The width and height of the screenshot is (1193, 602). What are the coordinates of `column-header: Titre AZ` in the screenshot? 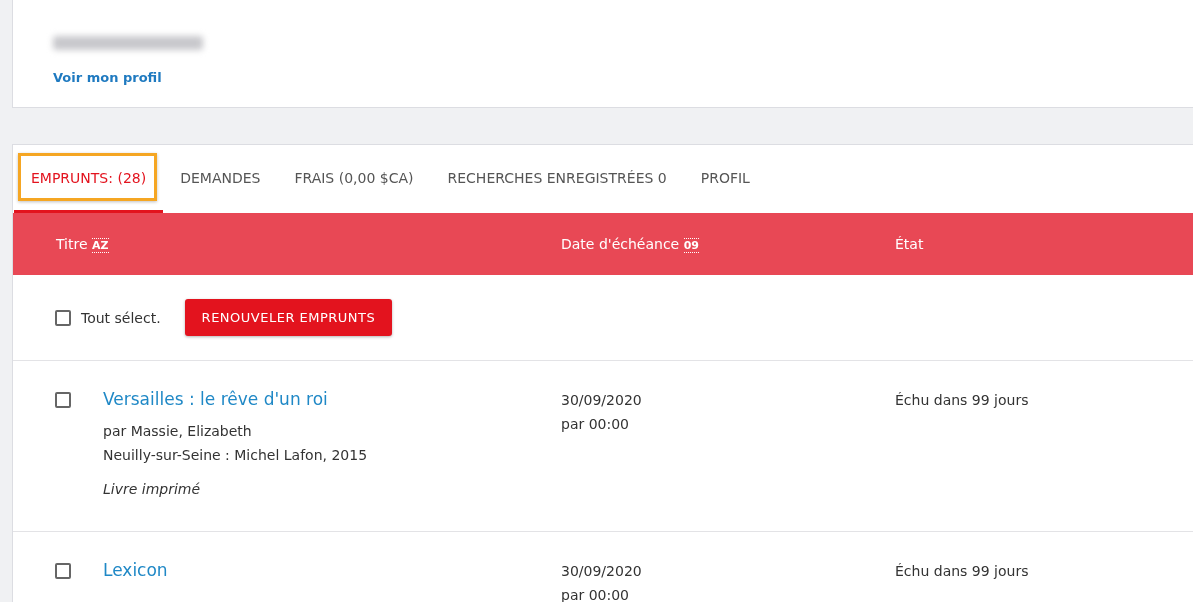 It's located at (82, 244).